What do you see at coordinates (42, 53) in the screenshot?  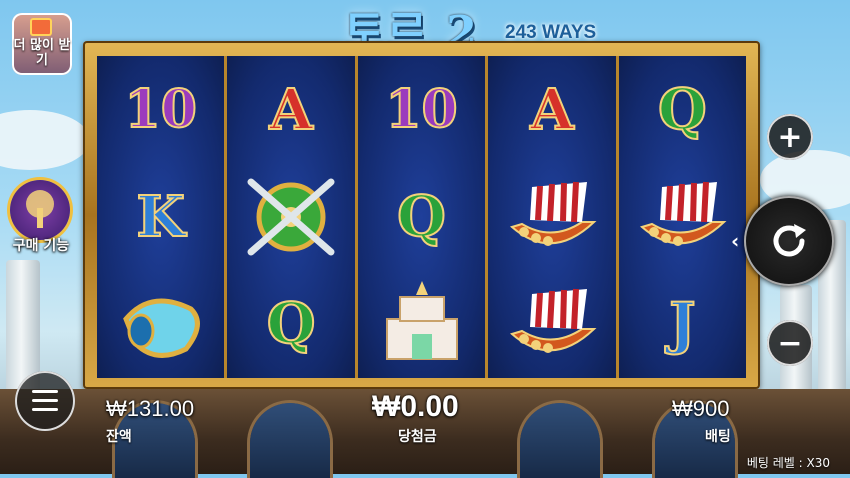 I see `more-rewards-label: 더 많이 받기` at bounding box center [42, 53].